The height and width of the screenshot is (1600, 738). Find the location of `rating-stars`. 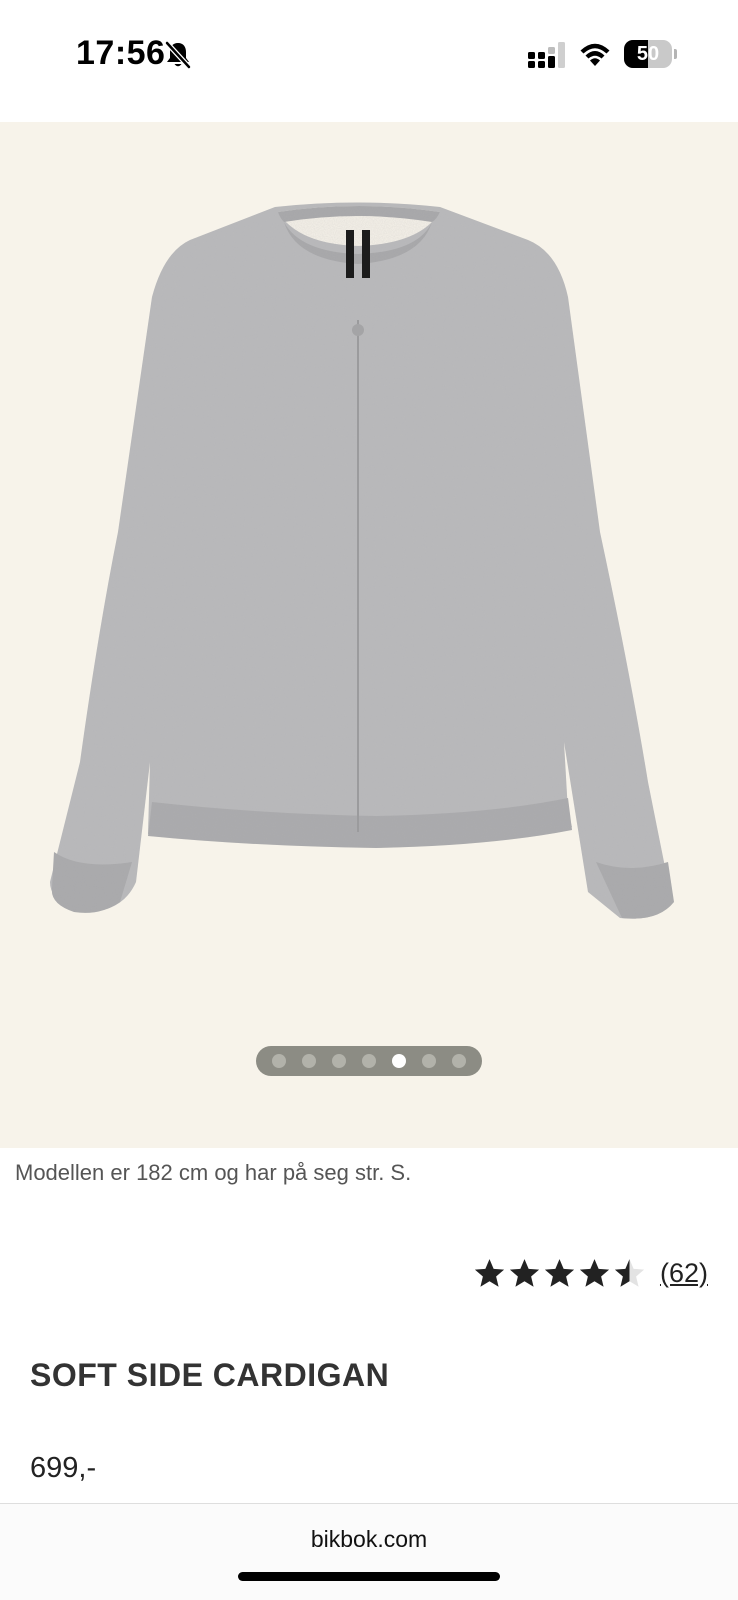

rating-stars is located at coordinates (559, 1273).